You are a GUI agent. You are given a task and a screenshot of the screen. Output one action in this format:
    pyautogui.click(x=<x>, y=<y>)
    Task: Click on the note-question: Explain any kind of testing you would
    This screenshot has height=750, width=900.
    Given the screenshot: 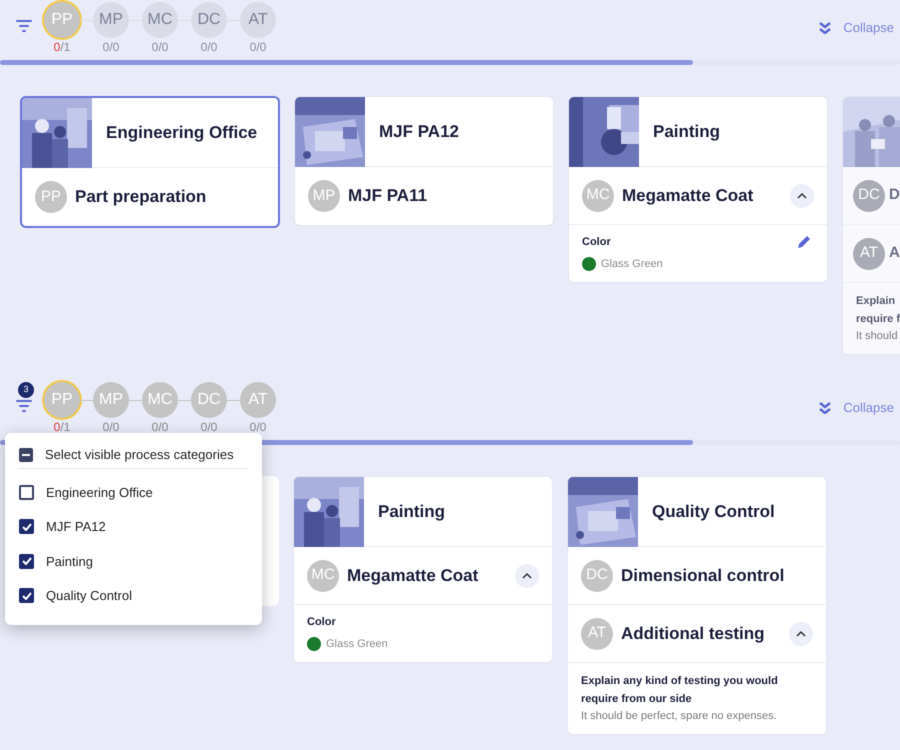 What is the action you would take?
    pyautogui.click(x=680, y=681)
    